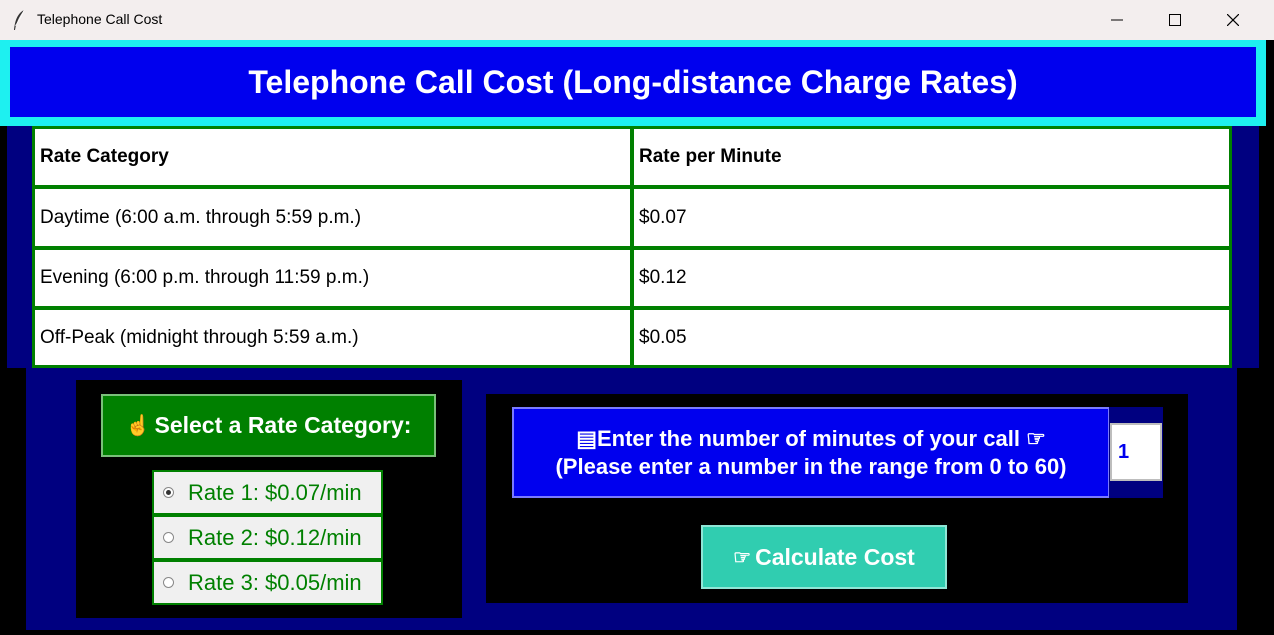  What do you see at coordinates (931, 278) in the screenshot?
I see `table-cell-rate: $0.12` at bounding box center [931, 278].